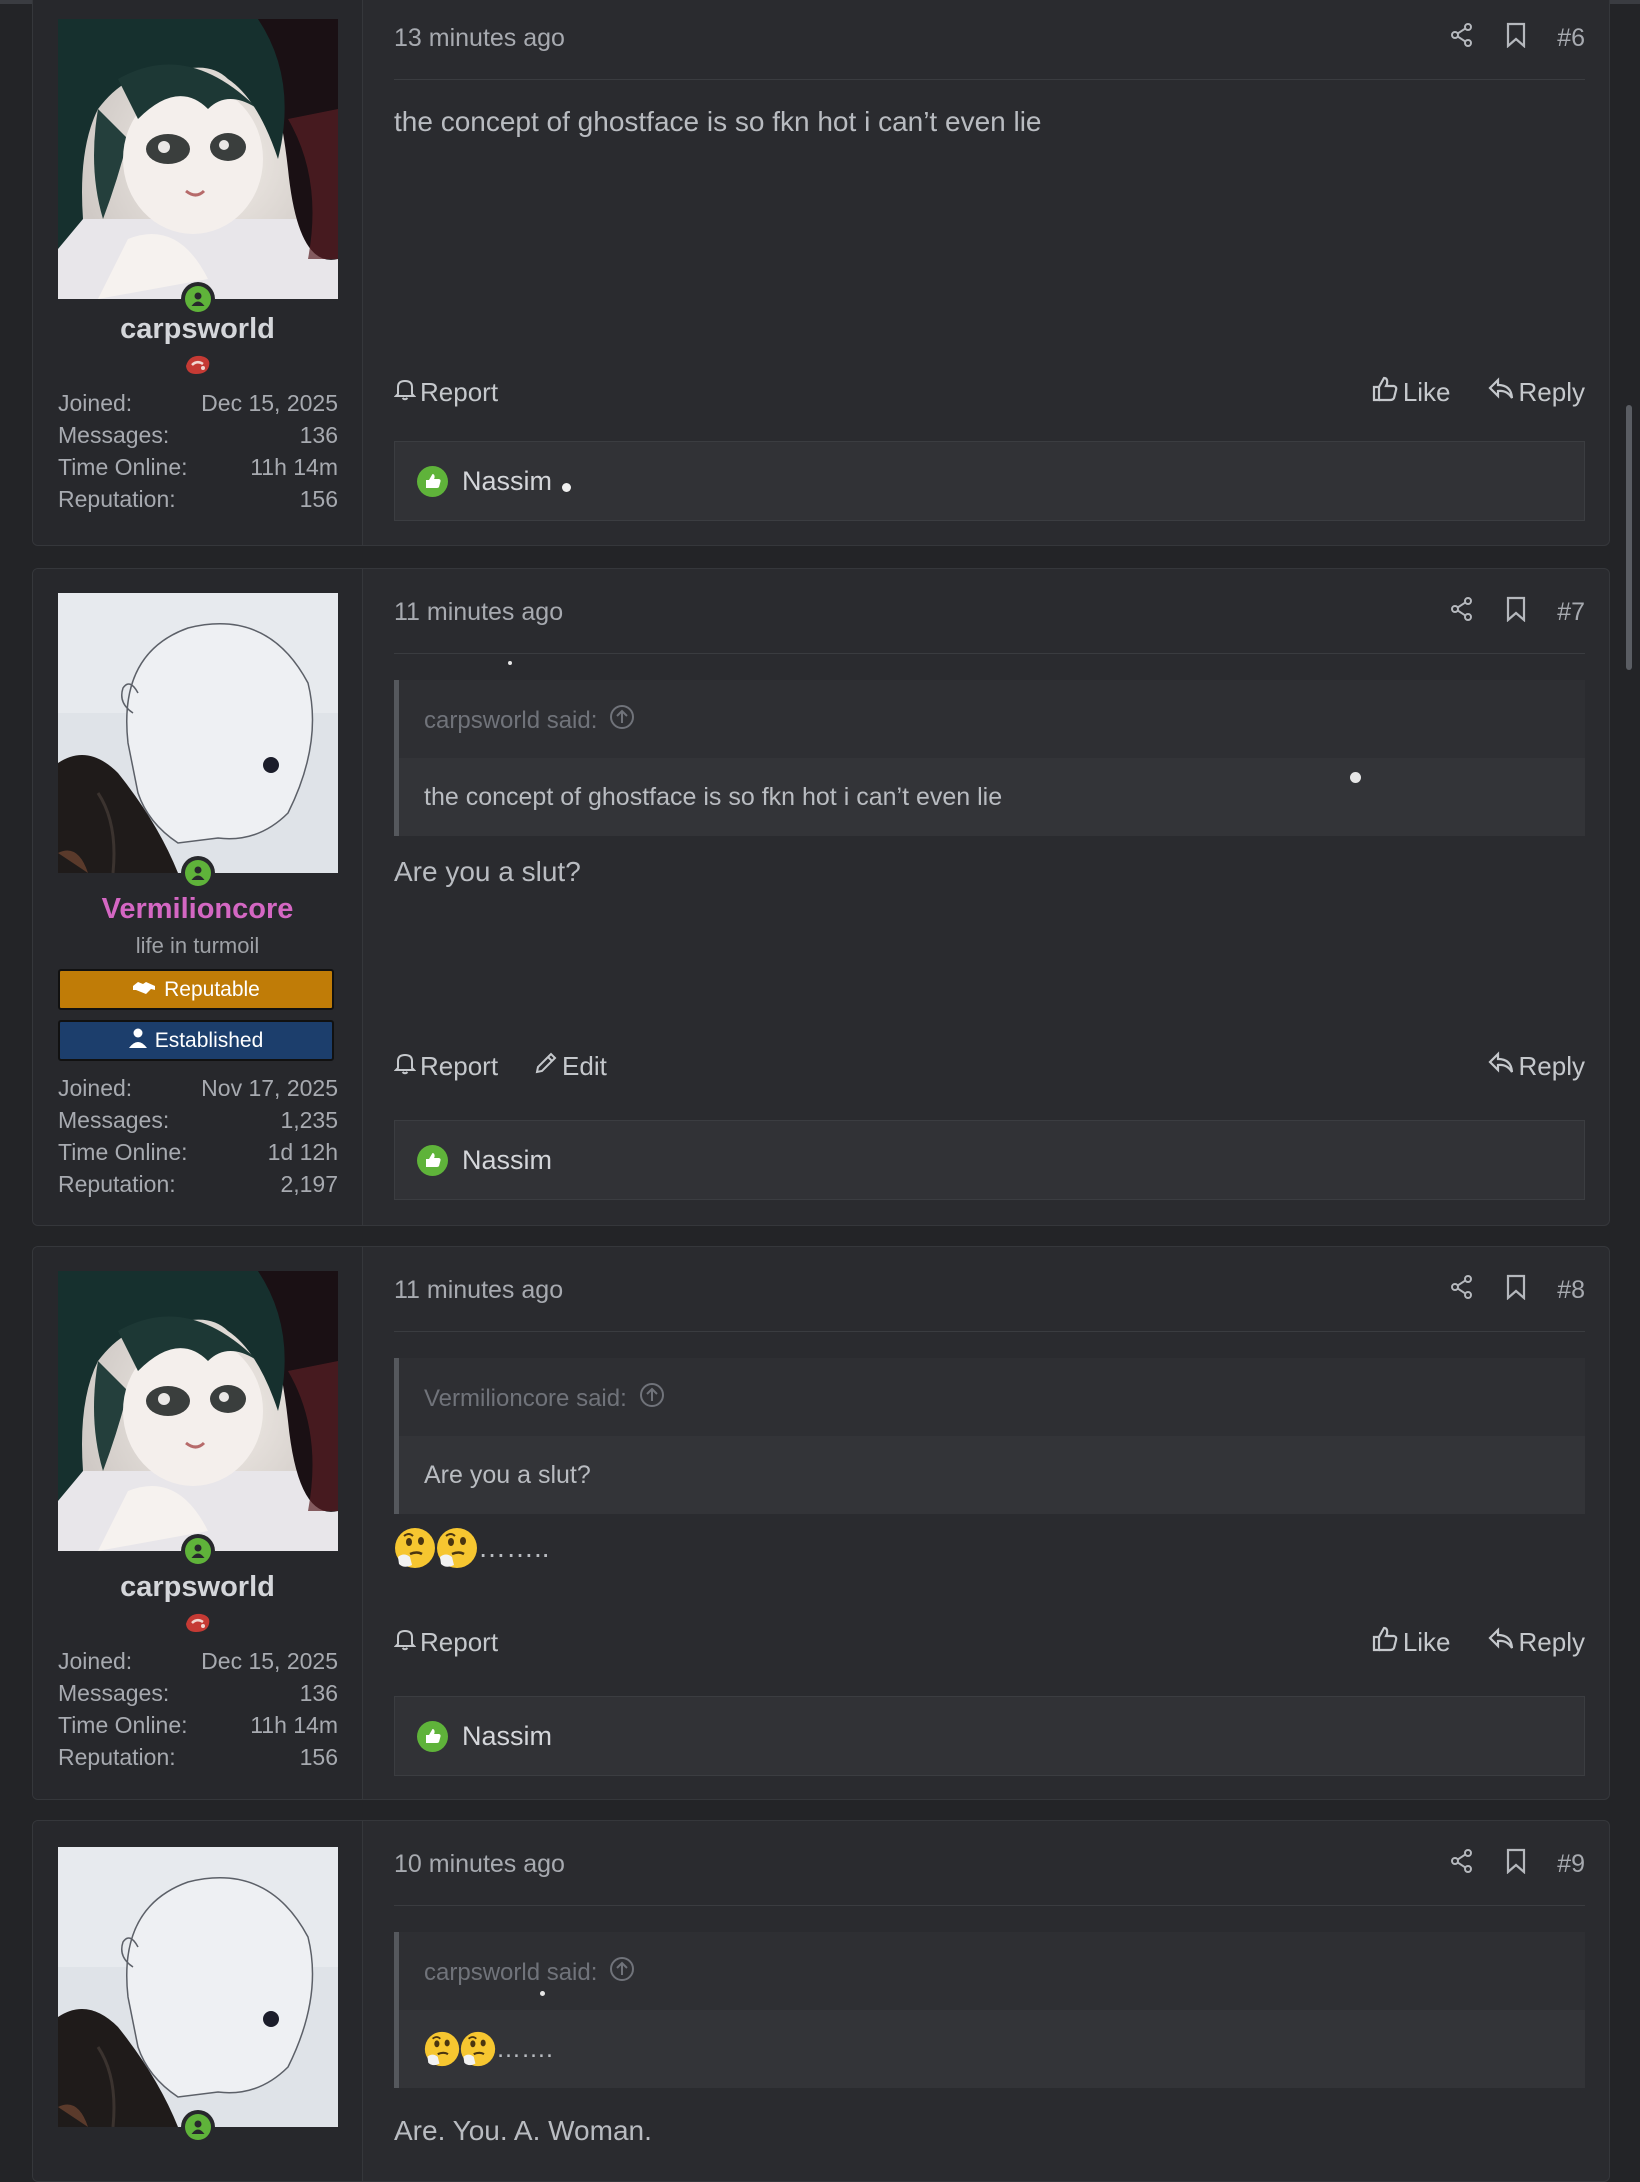 This screenshot has height=2182, width=1640. Describe the element at coordinates (479, 1864) in the screenshot. I see `post-time: 10 minutes ago` at that location.